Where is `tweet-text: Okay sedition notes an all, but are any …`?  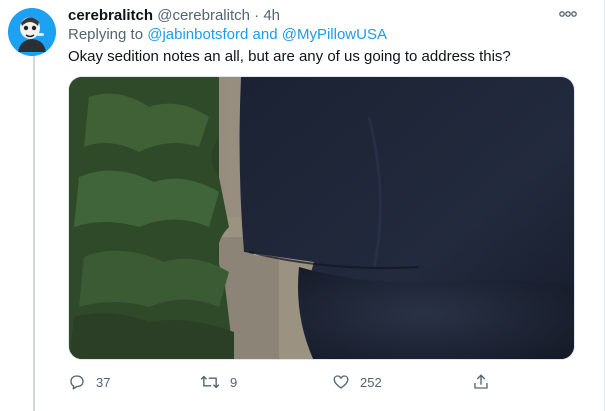 tweet-text: Okay sedition notes an all, but are any … is located at coordinates (289, 56).